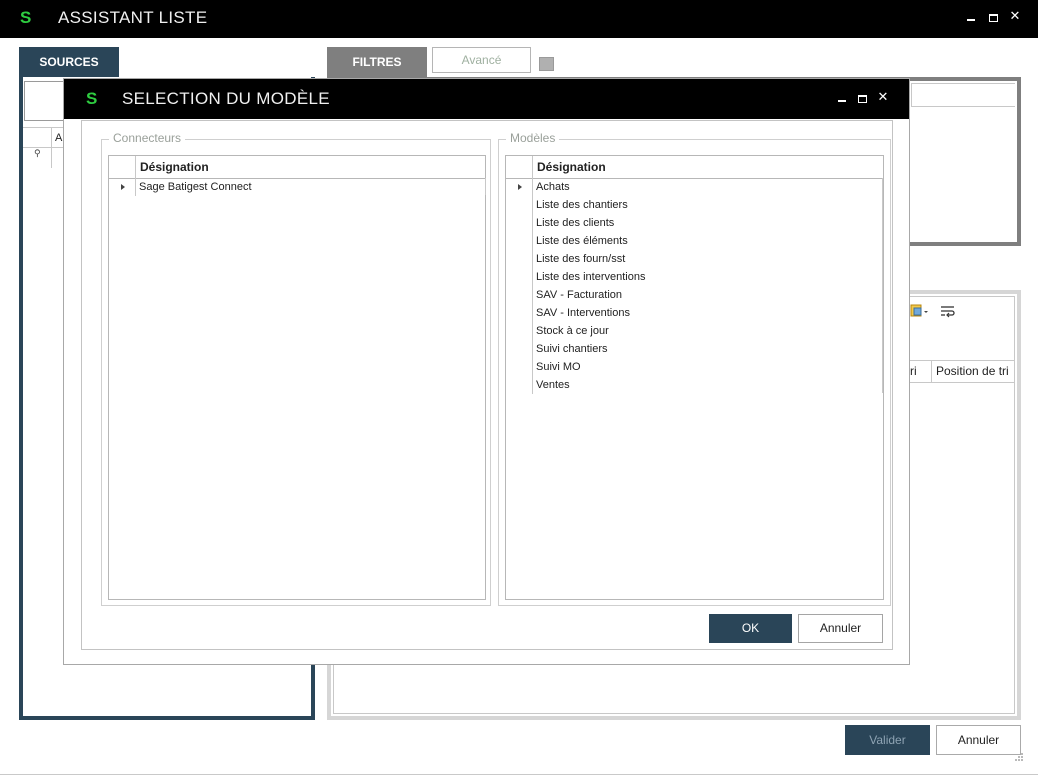  What do you see at coordinates (571, 167) in the screenshot?
I see `modeles-designation-header: Désignation` at bounding box center [571, 167].